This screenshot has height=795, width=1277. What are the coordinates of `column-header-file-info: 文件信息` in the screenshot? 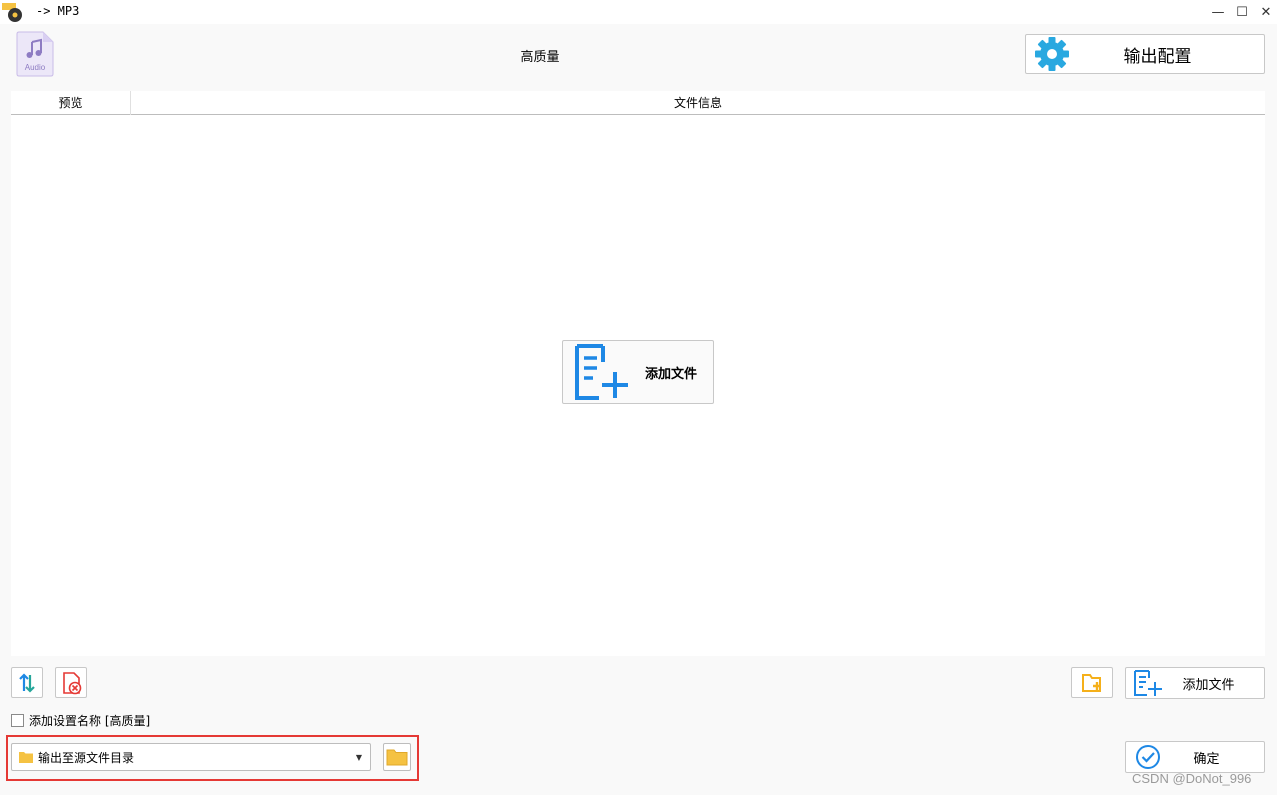 It's located at (698, 103).